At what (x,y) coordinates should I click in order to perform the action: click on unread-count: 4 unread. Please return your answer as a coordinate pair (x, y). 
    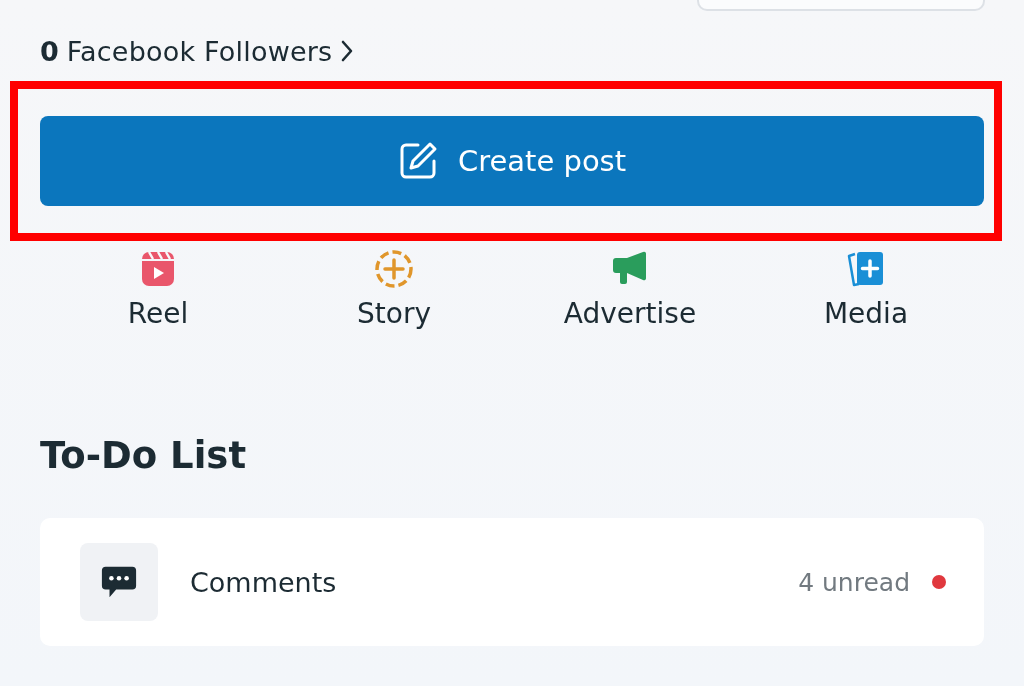
    Looking at the image, I should click on (854, 582).